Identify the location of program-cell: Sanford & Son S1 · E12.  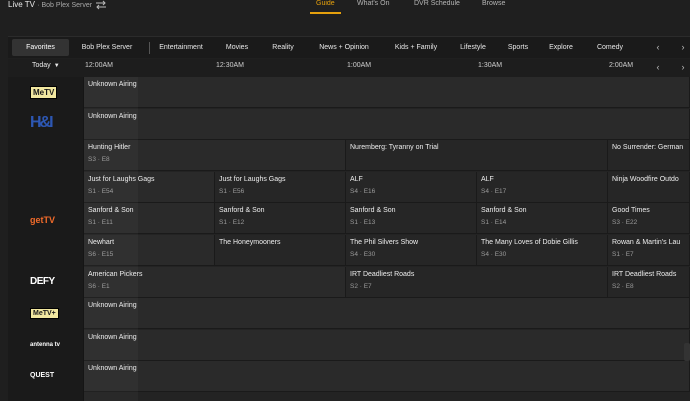
(280, 218).